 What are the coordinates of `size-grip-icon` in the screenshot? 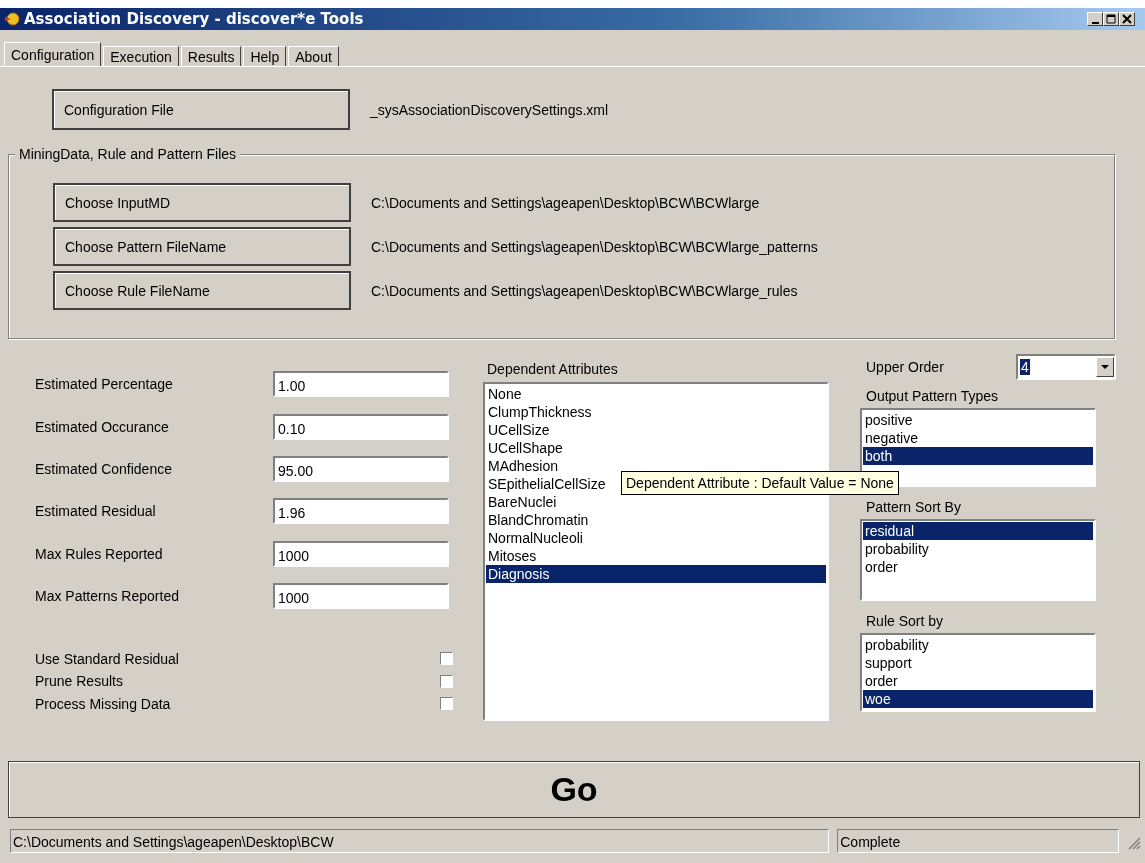 It's located at (1134, 843).